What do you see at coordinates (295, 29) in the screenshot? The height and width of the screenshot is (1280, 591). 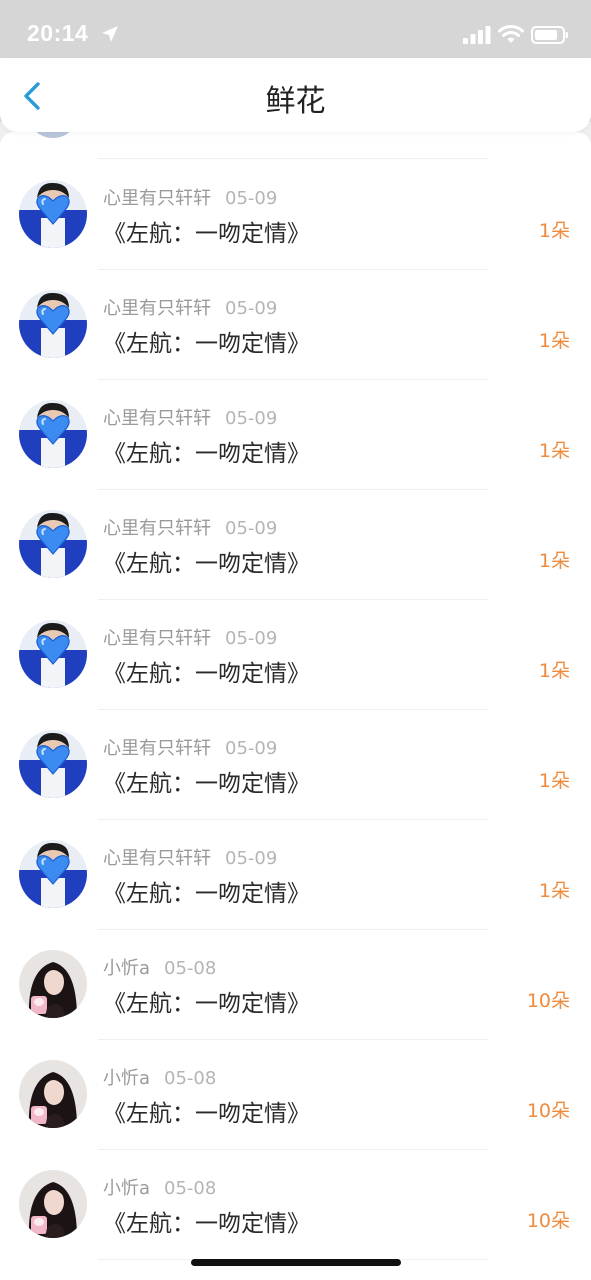 I see `status-bar: 20:14` at bounding box center [295, 29].